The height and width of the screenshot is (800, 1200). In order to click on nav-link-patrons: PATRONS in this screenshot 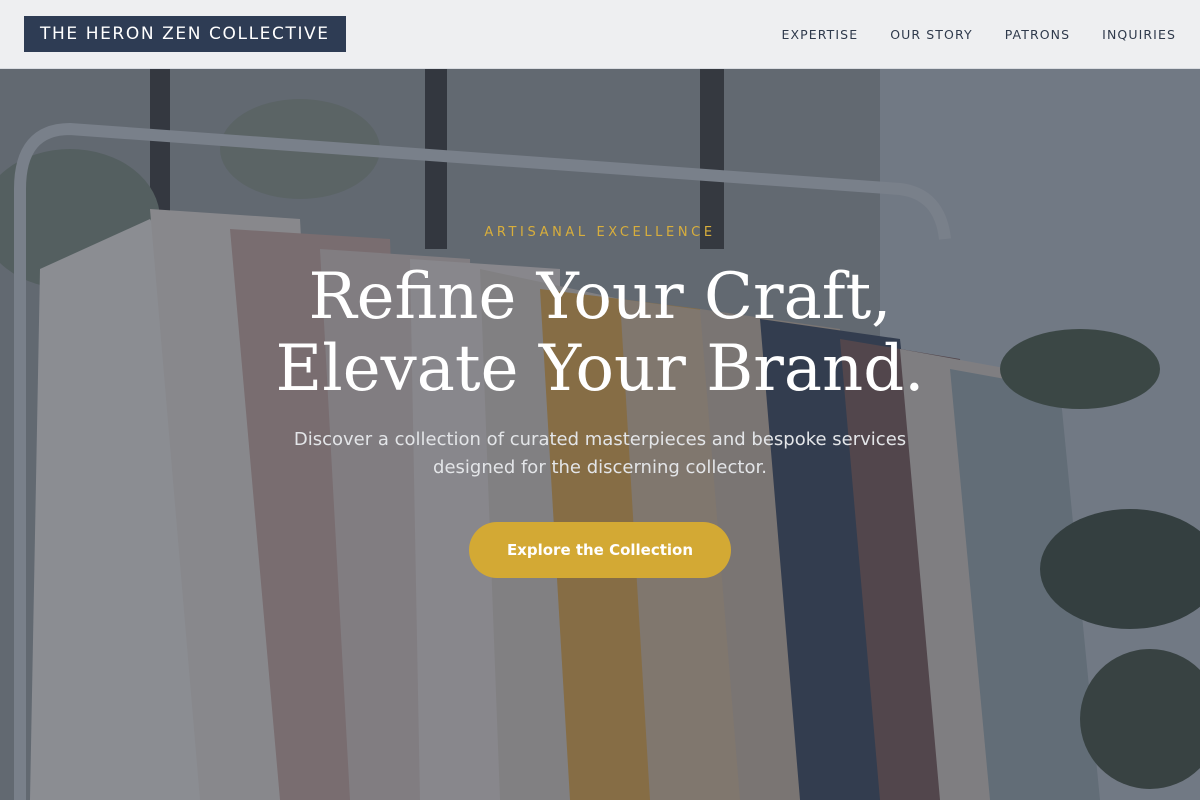, I will do `click(1037, 34)`.